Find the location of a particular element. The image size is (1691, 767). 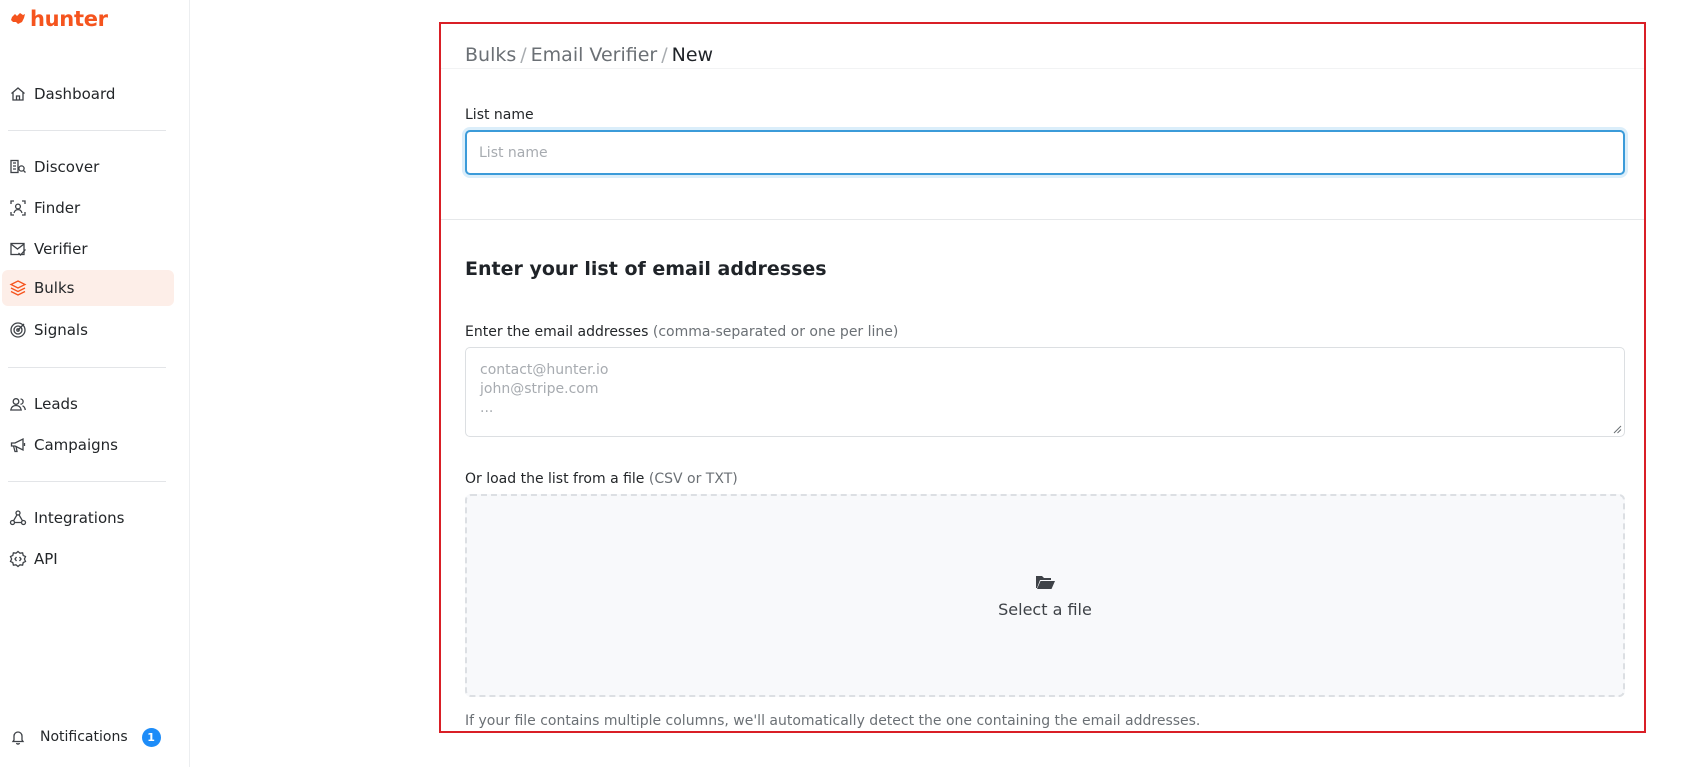

sidebar-item-campaigns: Campaigns is located at coordinates (88, 445).